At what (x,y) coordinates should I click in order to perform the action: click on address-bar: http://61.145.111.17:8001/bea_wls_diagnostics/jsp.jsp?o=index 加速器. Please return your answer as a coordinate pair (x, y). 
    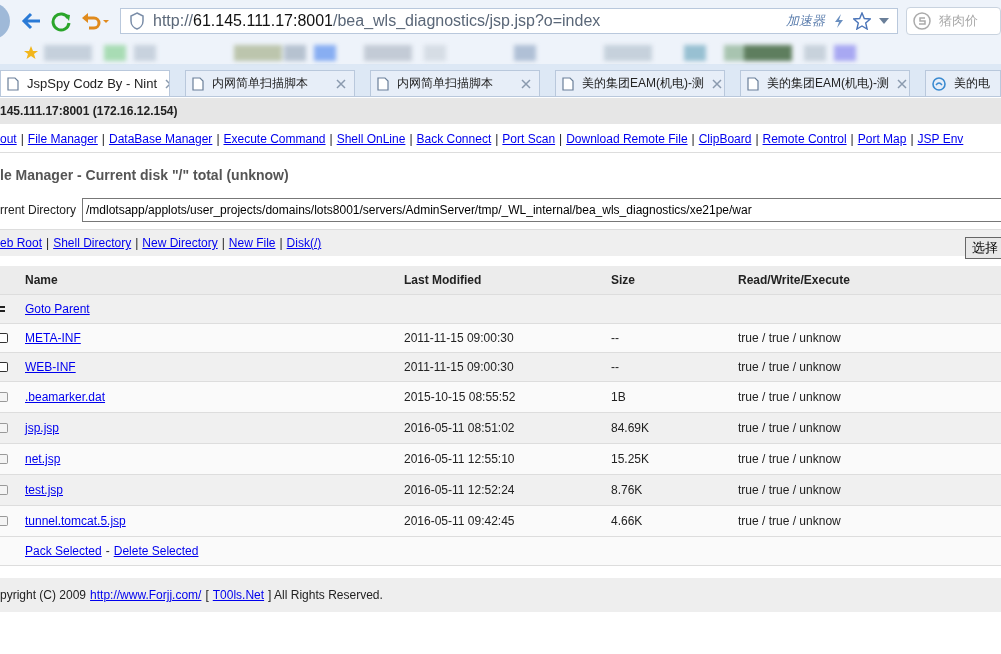
    Looking at the image, I should click on (509, 21).